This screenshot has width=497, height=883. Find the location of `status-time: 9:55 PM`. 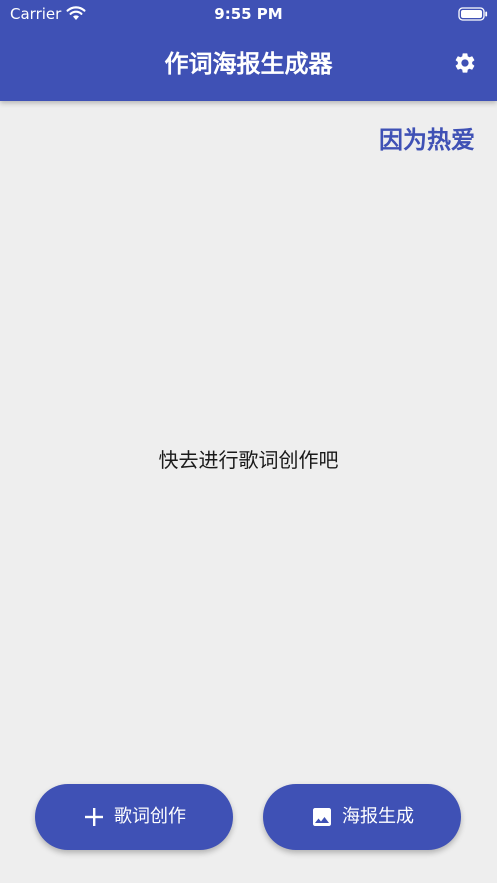

status-time: 9:55 PM is located at coordinates (248, 14).